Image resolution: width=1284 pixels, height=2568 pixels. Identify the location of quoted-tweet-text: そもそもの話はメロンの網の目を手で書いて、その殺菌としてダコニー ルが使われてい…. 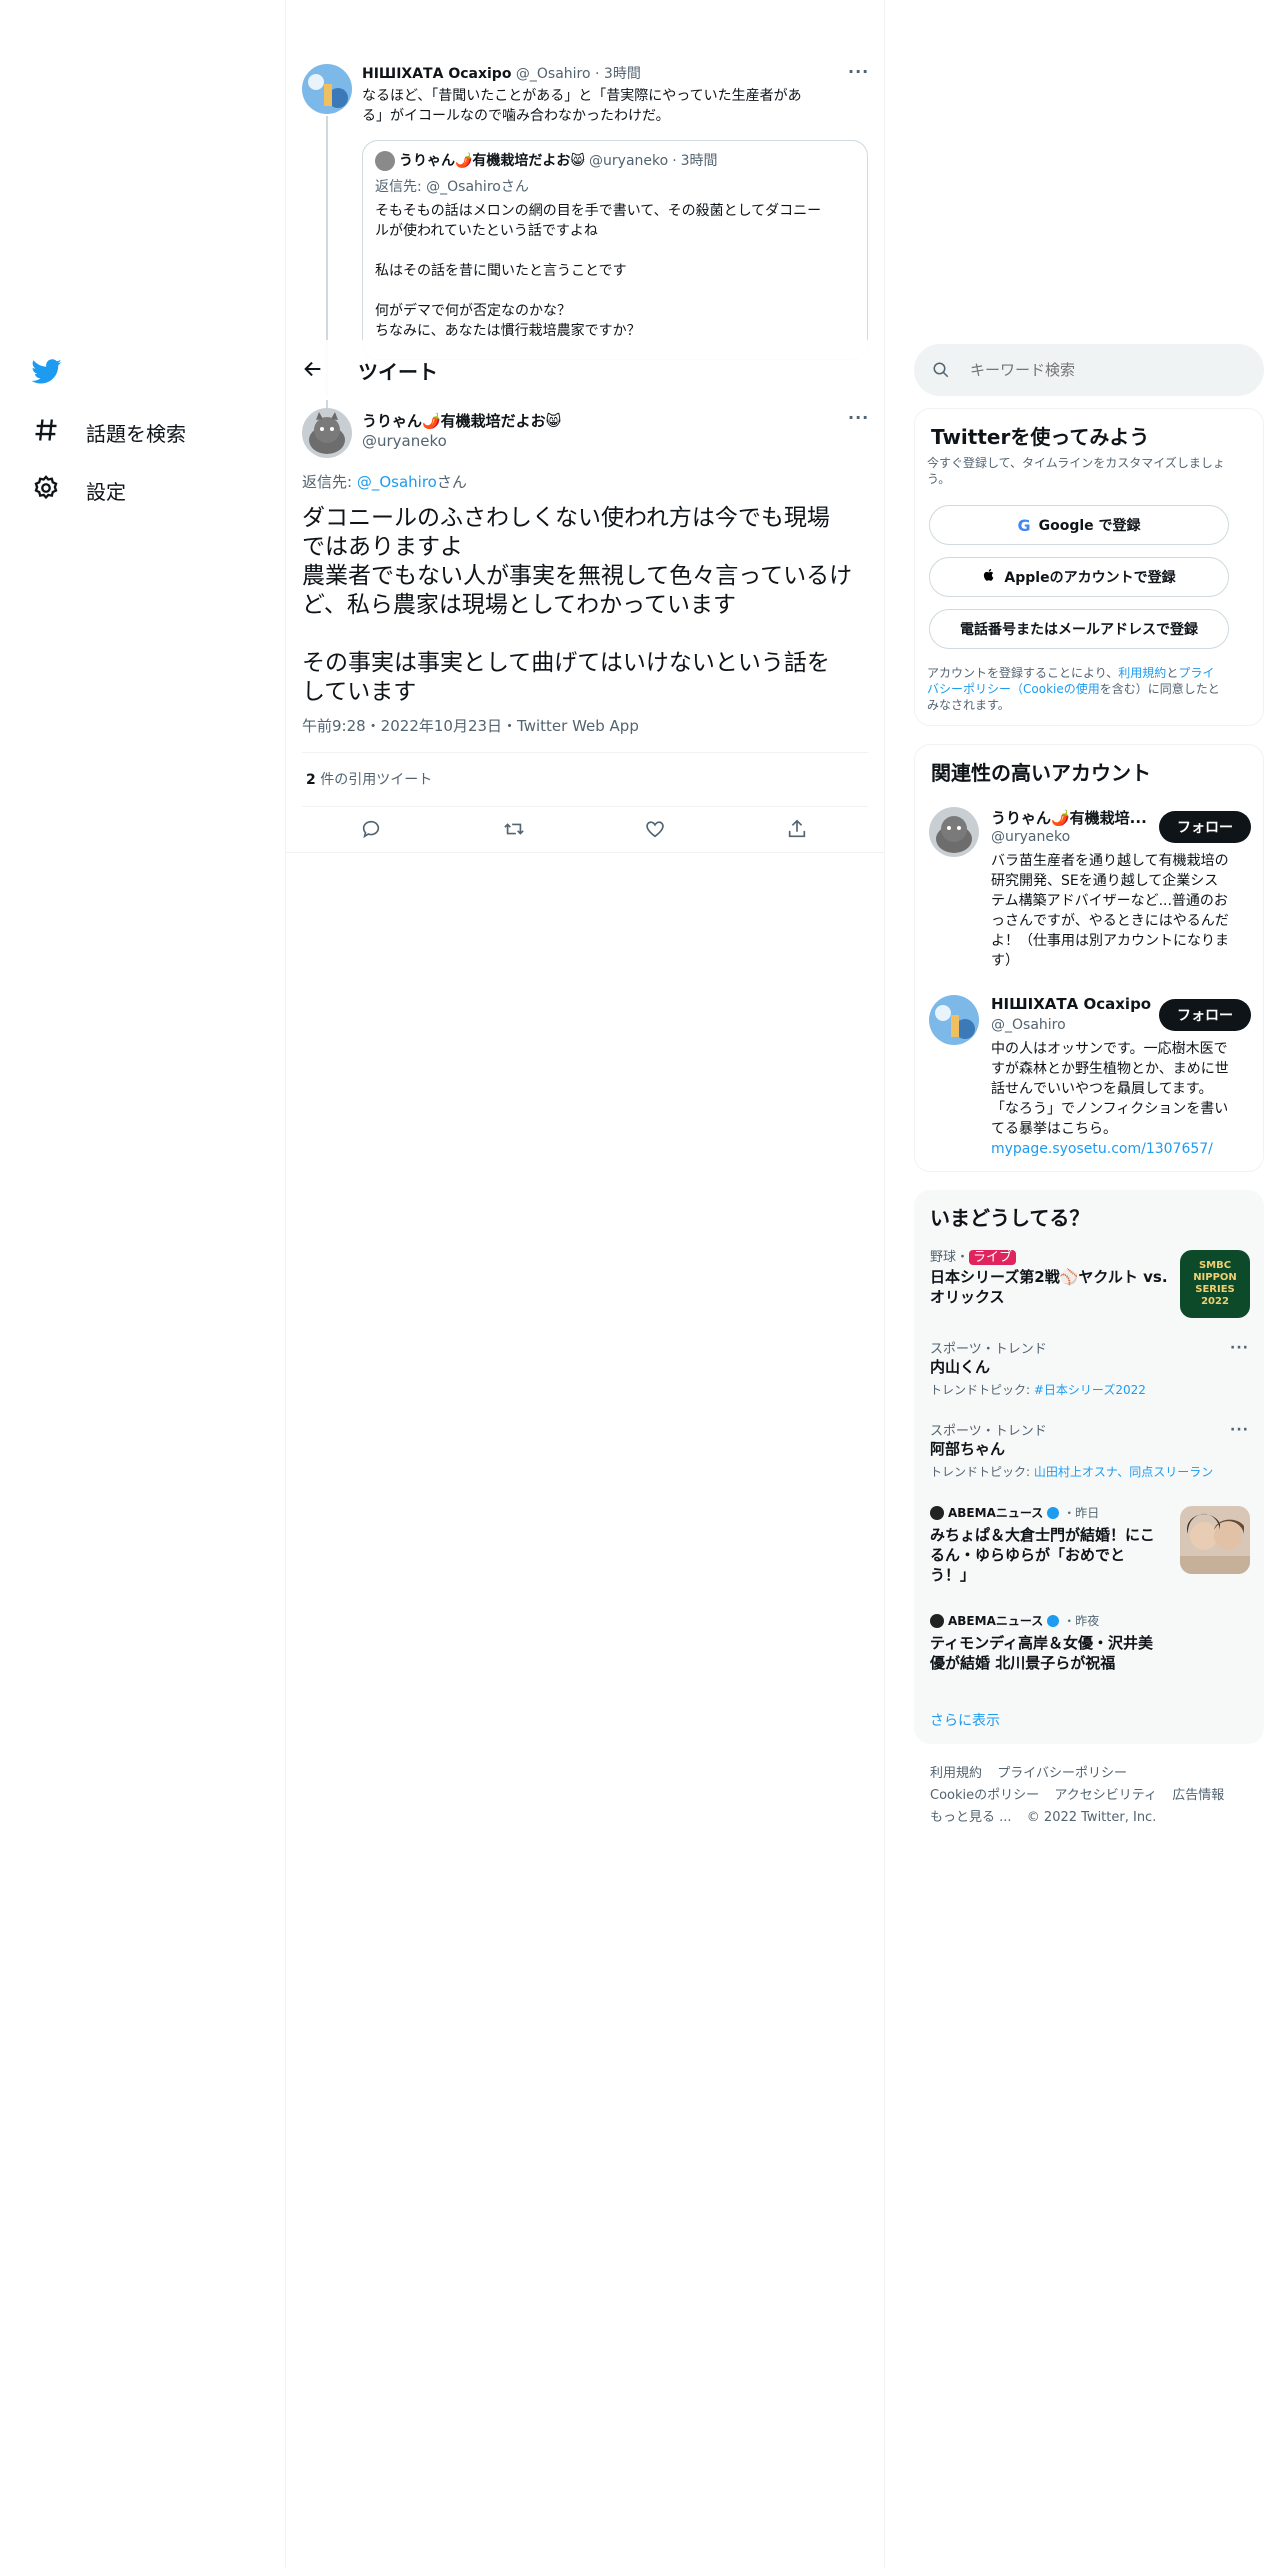
(598, 271).